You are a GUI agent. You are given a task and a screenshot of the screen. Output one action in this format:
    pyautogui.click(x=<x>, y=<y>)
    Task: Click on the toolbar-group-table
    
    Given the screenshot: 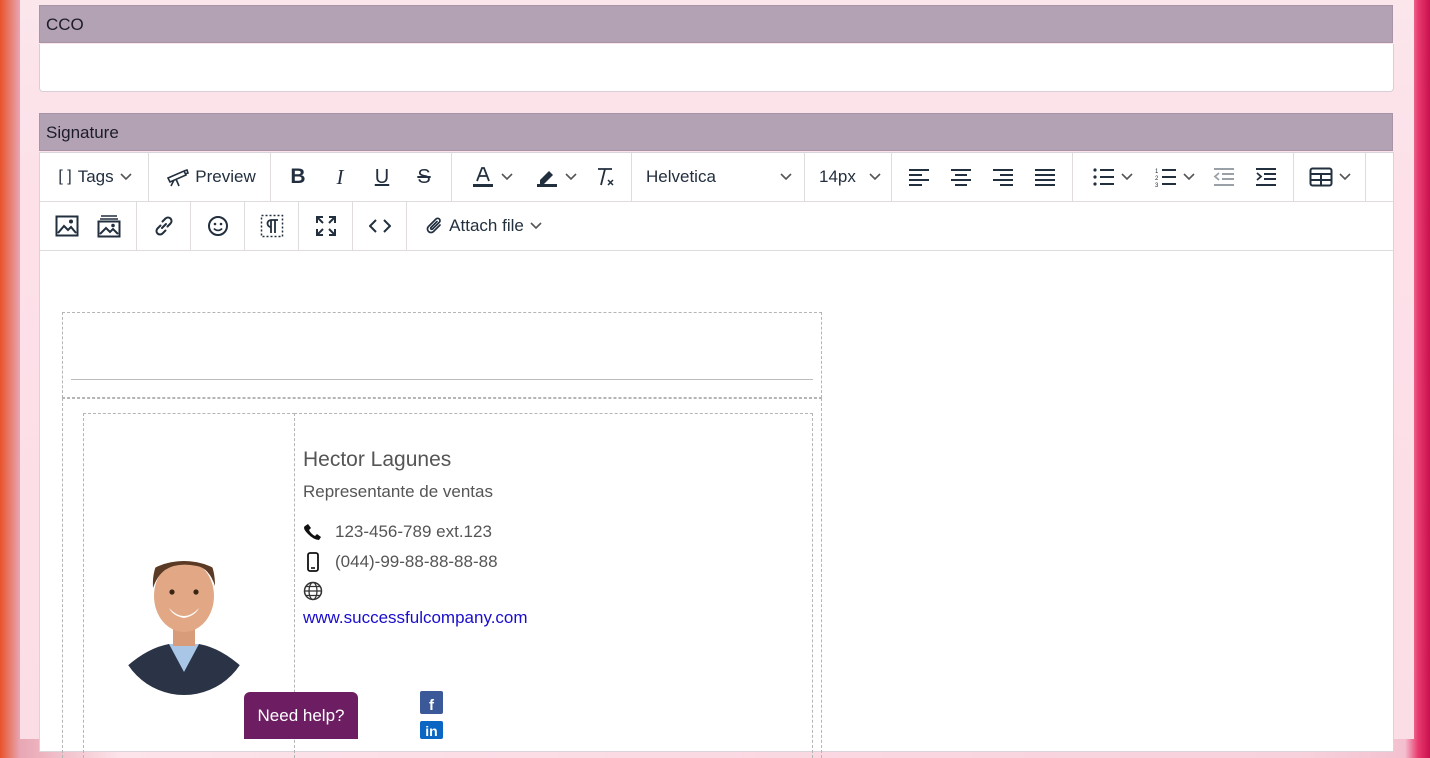 What is the action you would take?
    pyautogui.click(x=1330, y=177)
    